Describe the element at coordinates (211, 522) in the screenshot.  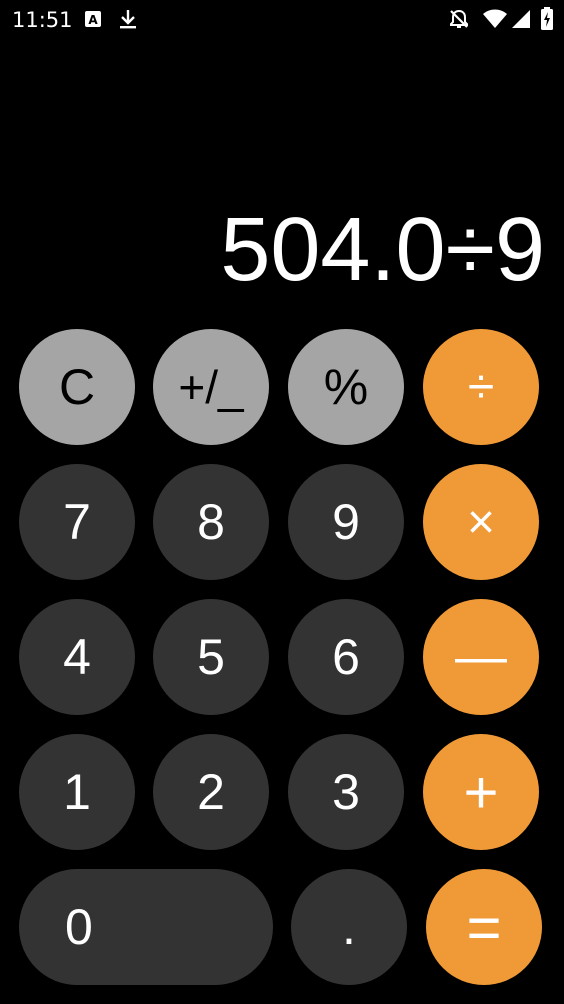
I see `digit-8-button: 8` at that location.